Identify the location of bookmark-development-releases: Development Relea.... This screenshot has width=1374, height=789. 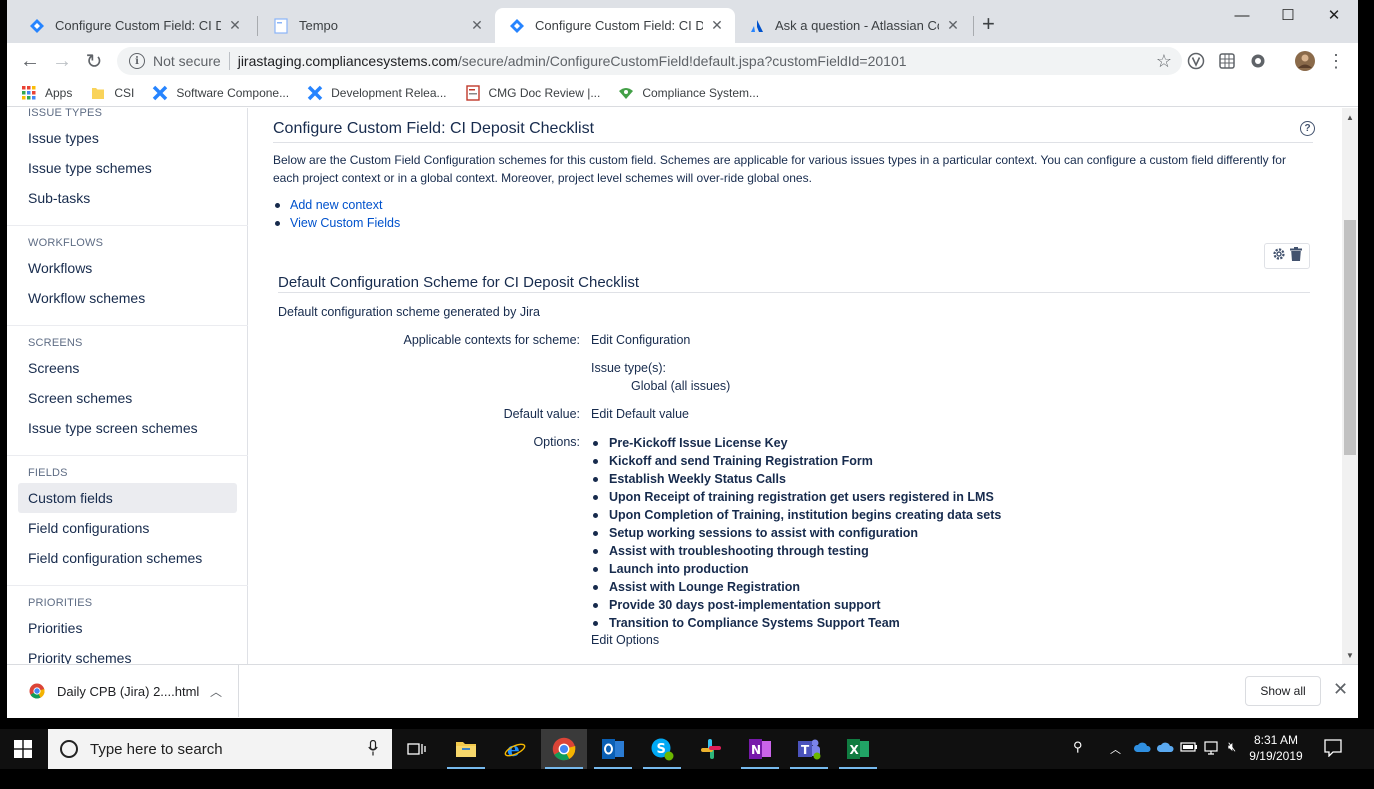
(377, 93).